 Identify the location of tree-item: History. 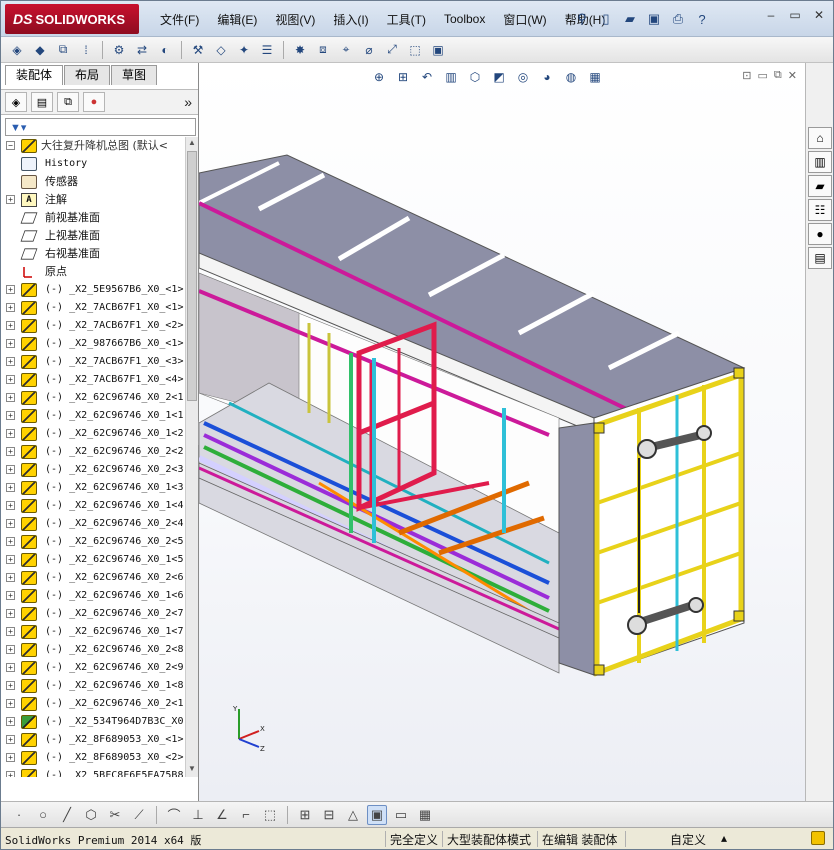
(93, 164).